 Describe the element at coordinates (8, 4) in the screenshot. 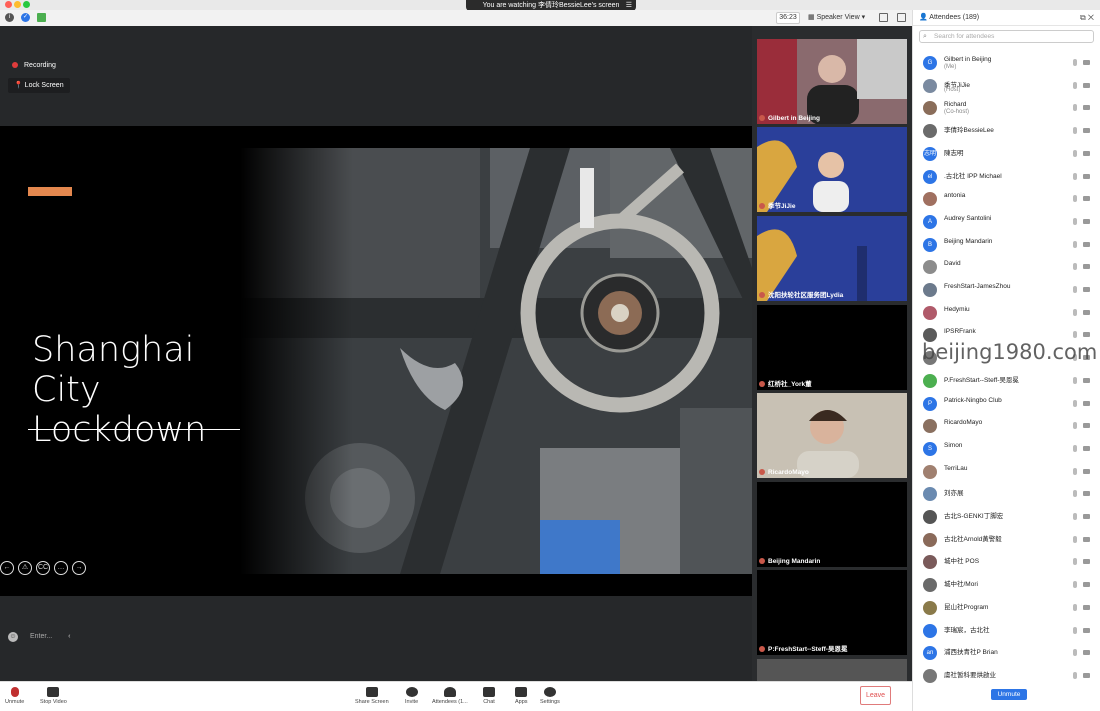

I see `close-window-button` at that location.